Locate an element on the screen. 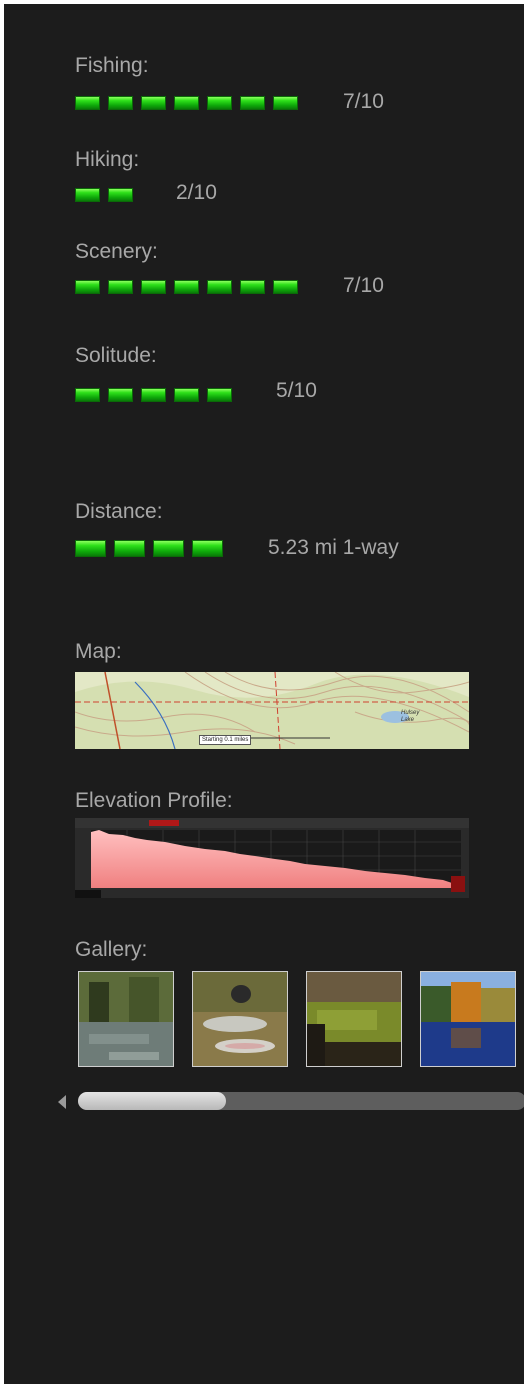 The image size is (524, 1387). distance-label: Distance: is located at coordinates (119, 511).